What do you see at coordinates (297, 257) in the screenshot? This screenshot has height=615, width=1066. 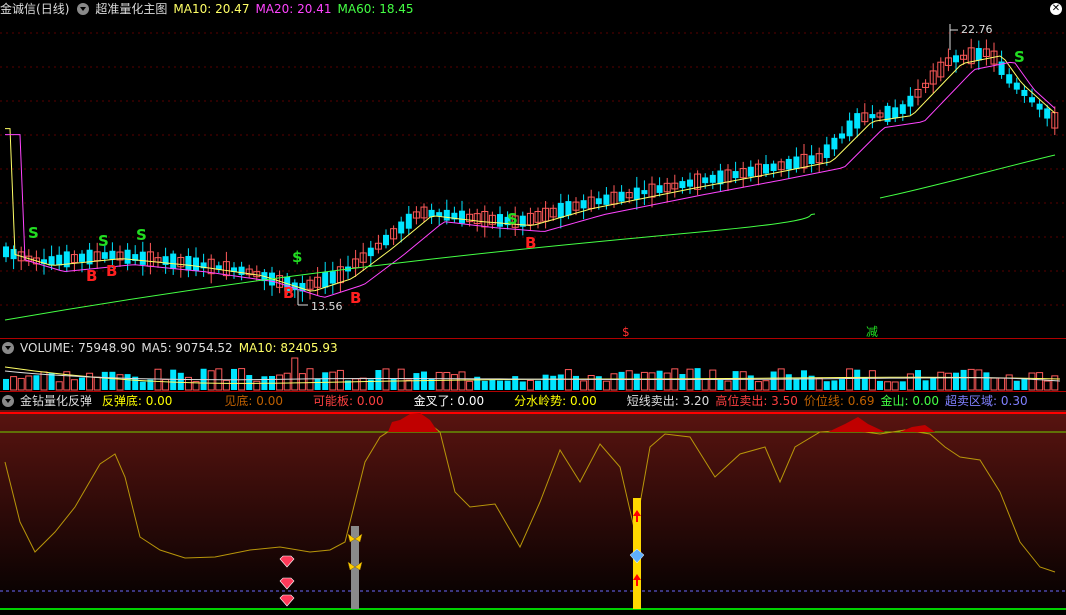 I see `trade-signal-marker: $` at bounding box center [297, 257].